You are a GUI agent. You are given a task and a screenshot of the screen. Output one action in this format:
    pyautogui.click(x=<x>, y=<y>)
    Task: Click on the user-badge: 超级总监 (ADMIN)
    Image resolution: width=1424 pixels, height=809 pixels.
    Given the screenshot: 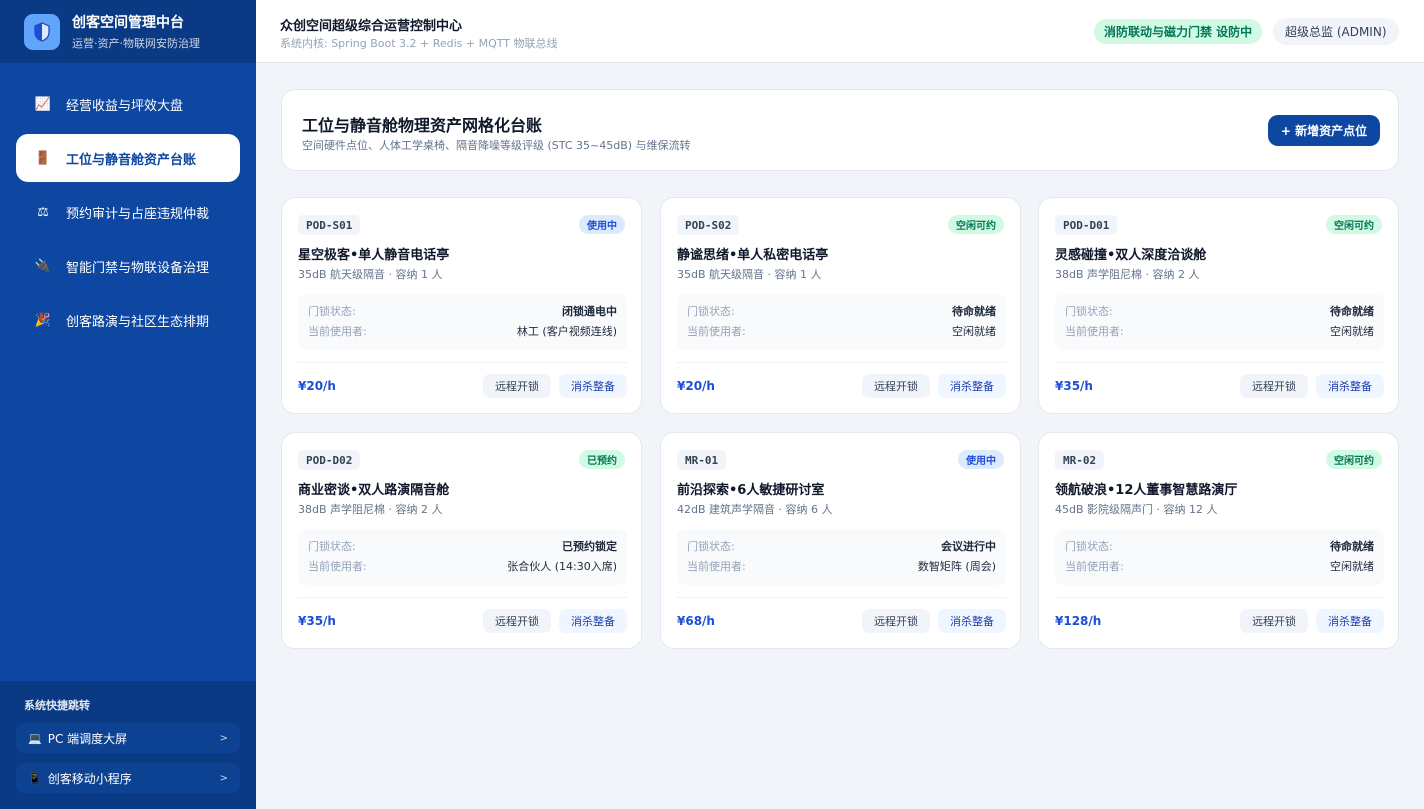 What is the action you would take?
    pyautogui.click(x=1336, y=31)
    